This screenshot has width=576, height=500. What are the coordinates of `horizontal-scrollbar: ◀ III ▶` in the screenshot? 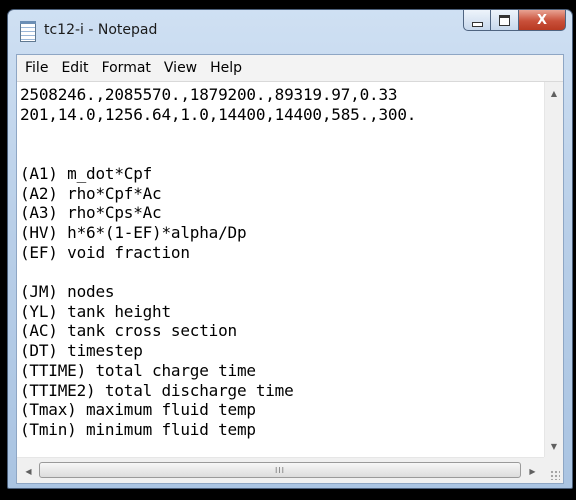 It's located at (280, 470).